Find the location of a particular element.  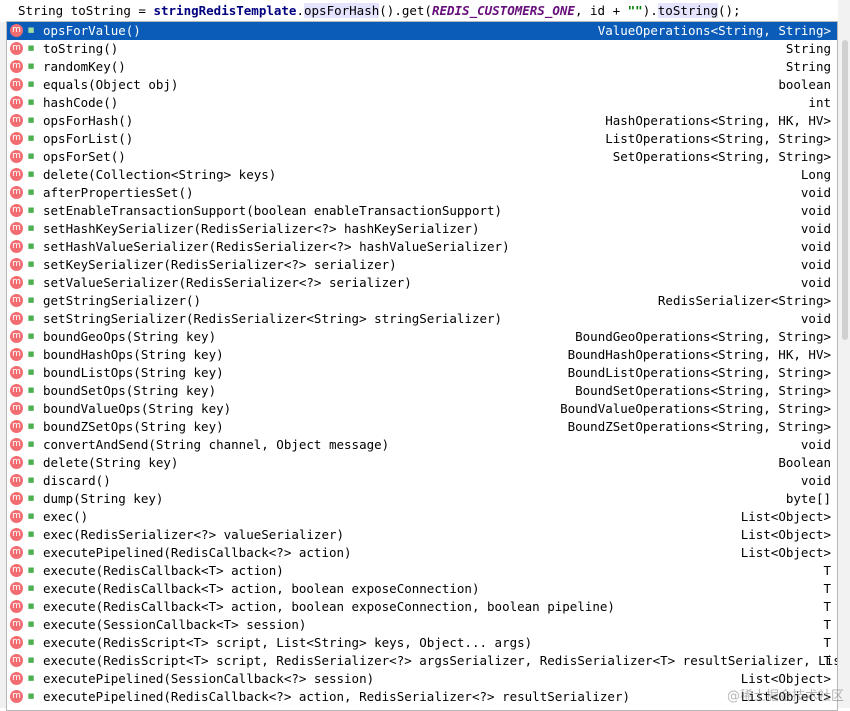

code-method: opsForHash is located at coordinates (342, 10).